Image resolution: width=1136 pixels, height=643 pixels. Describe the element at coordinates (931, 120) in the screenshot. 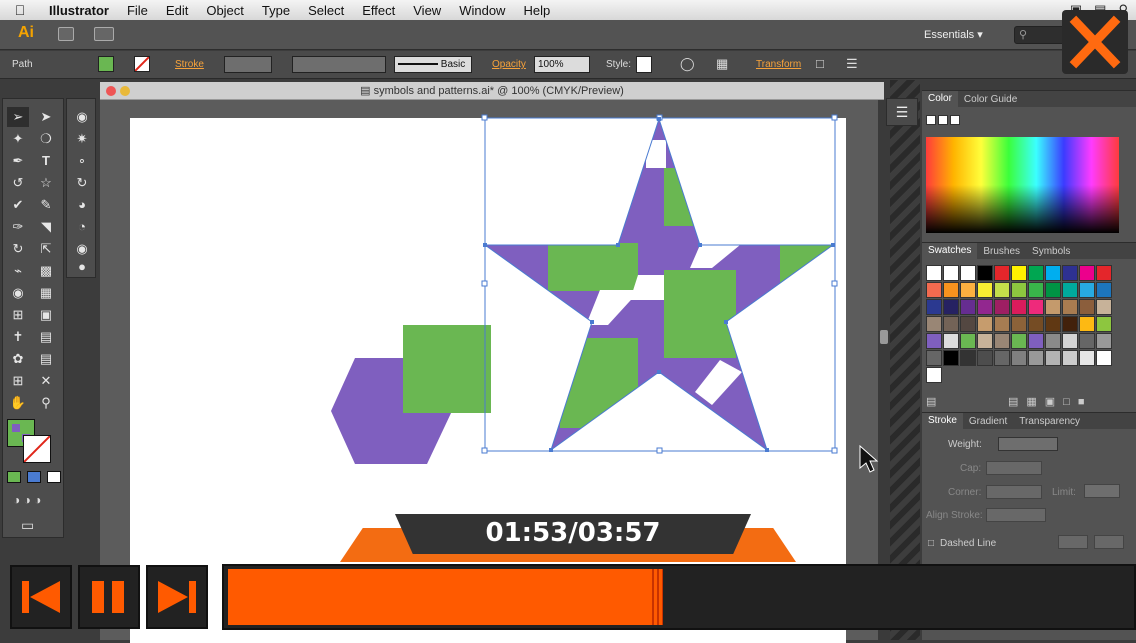

I see `none-color-icon` at that location.